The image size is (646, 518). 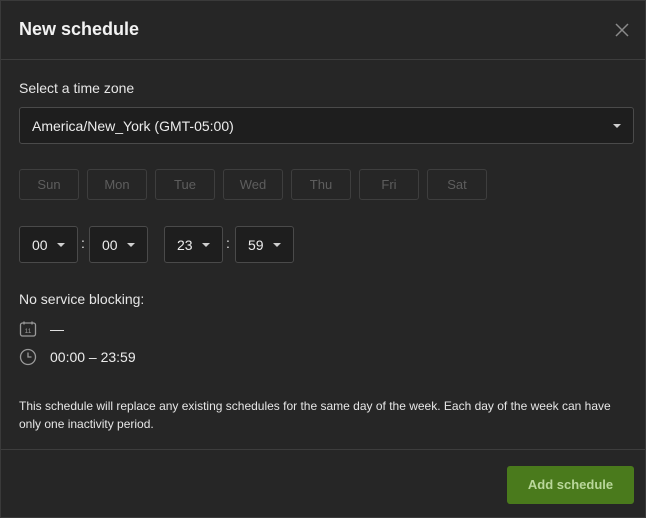 I want to click on summary-time-value: 00:00 – 23:59, so click(x=93, y=357).